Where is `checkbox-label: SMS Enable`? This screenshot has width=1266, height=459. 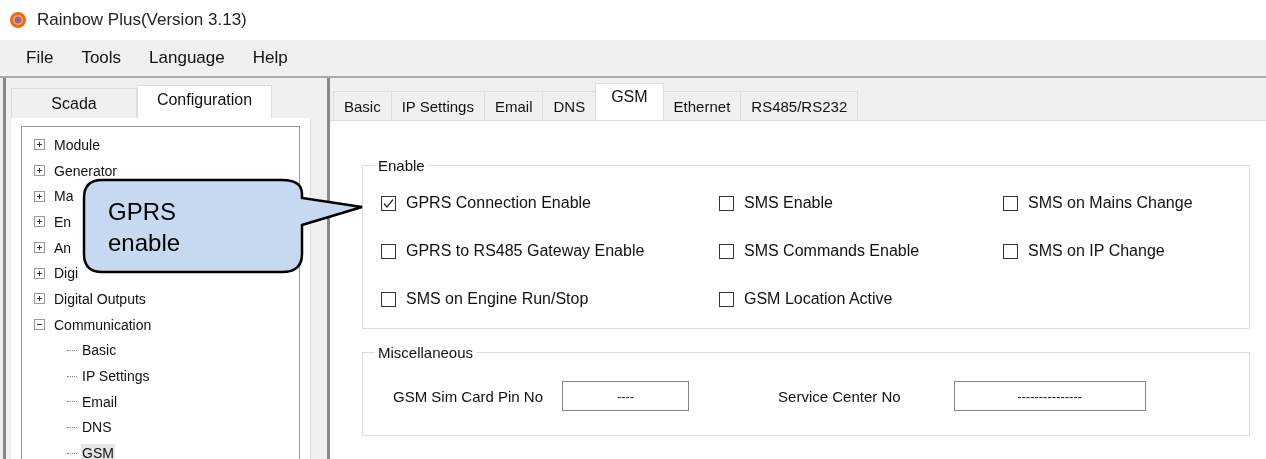 checkbox-label: SMS Enable is located at coordinates (788, 203).